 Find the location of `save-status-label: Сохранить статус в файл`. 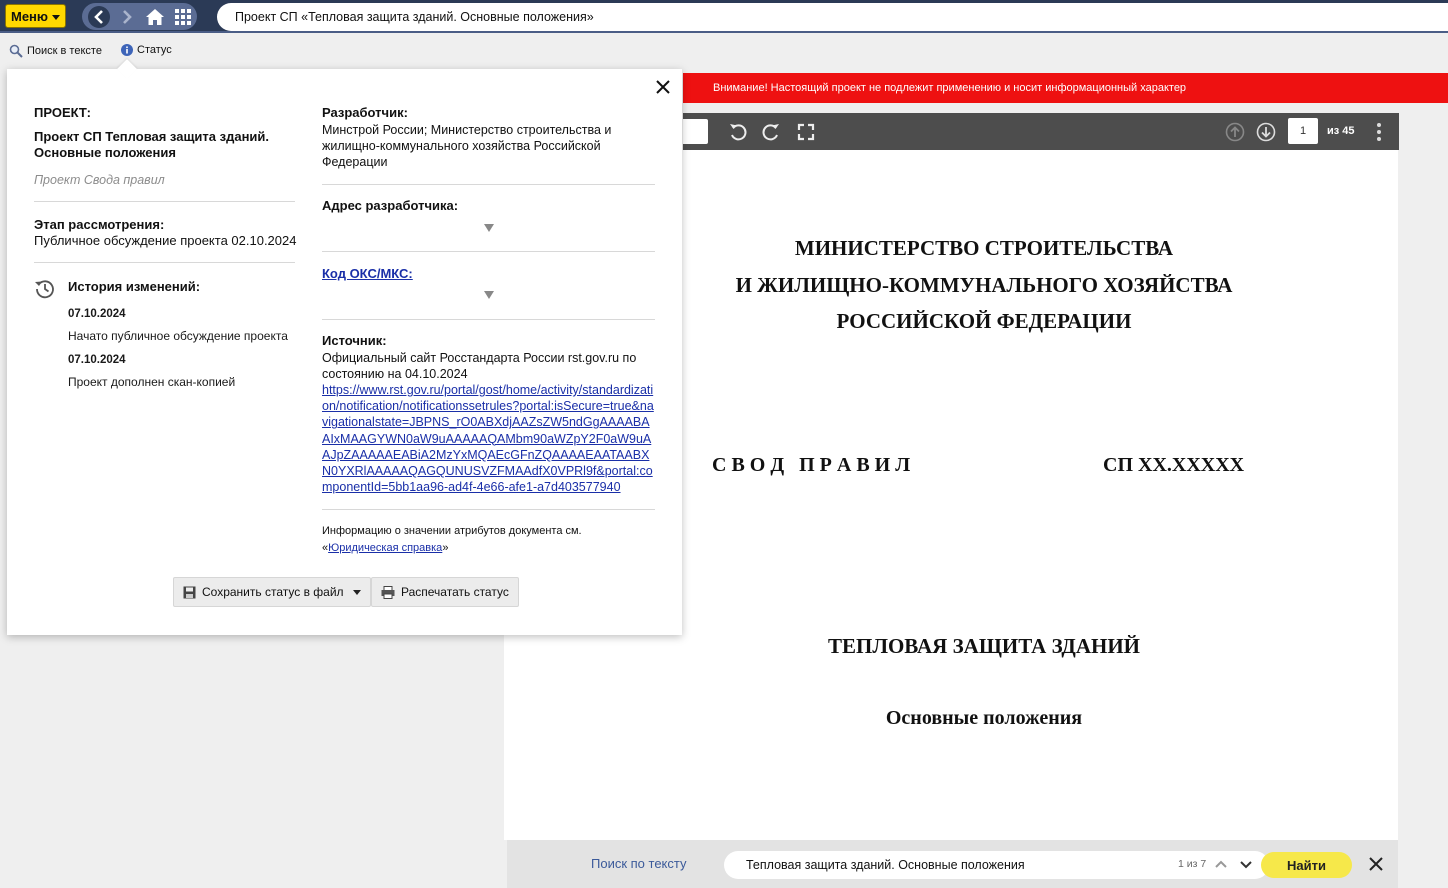

save-status-label: Сохранить статус в файл is located at coordinates (273, 592).